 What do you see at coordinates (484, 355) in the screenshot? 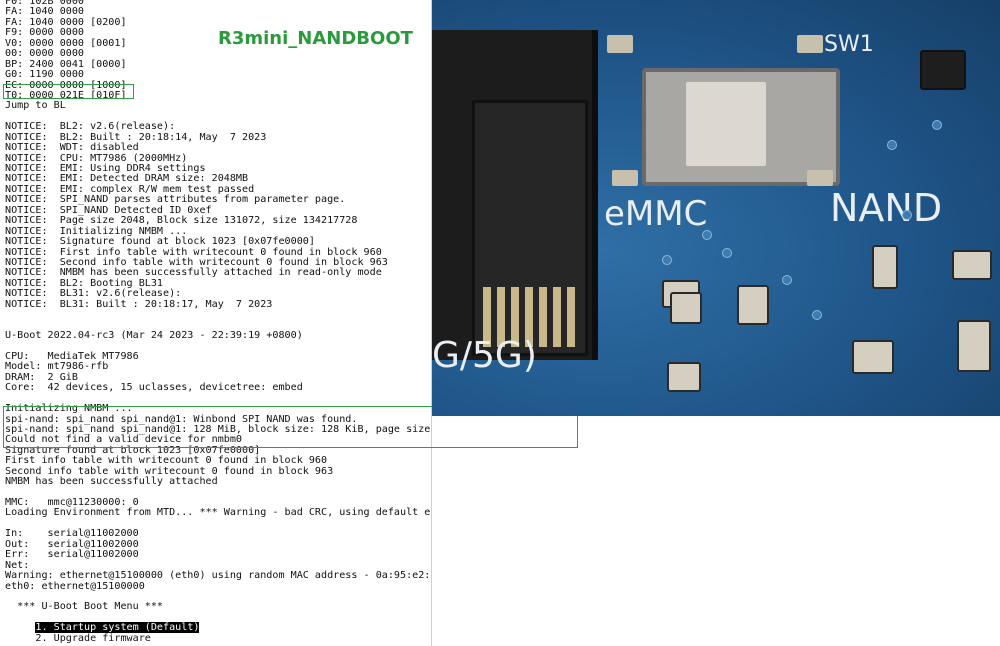
I see `band-label: G/5G)` at bounding box center [484, 355].